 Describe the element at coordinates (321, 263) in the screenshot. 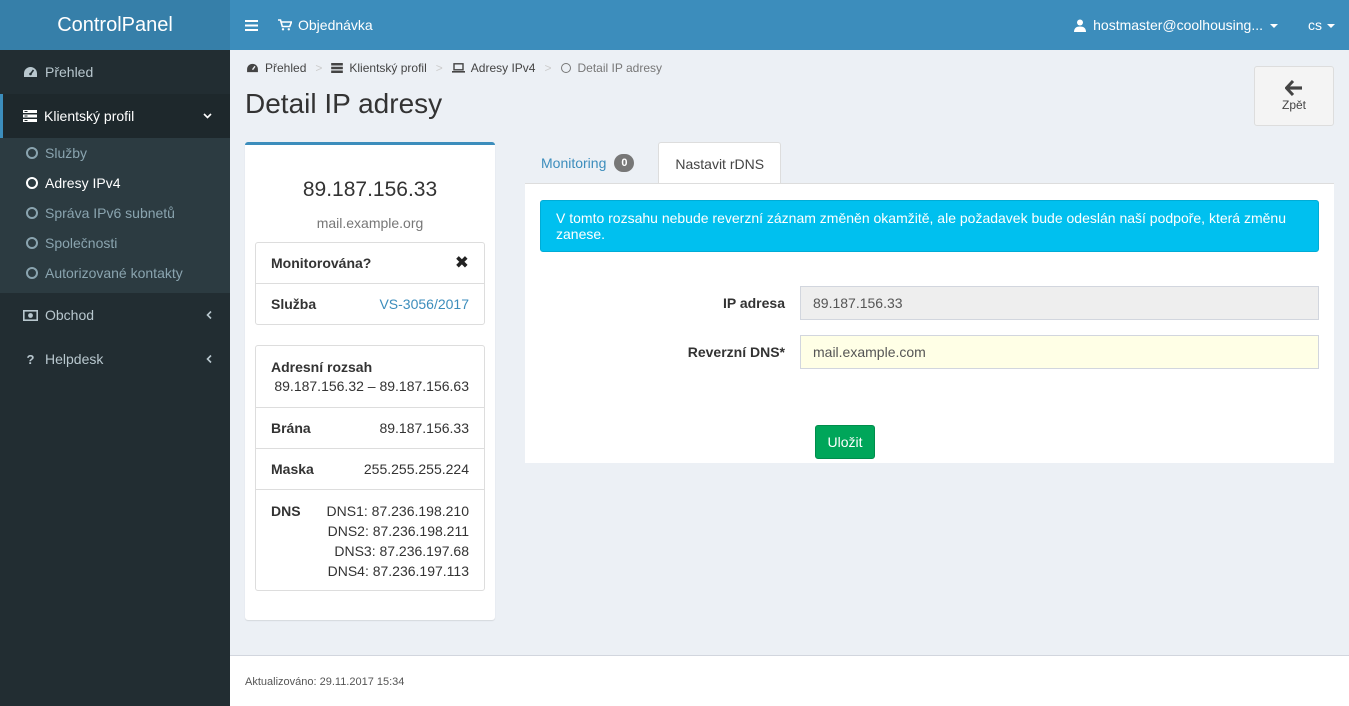

I see `monitored-label: Monitorována?` at that location.